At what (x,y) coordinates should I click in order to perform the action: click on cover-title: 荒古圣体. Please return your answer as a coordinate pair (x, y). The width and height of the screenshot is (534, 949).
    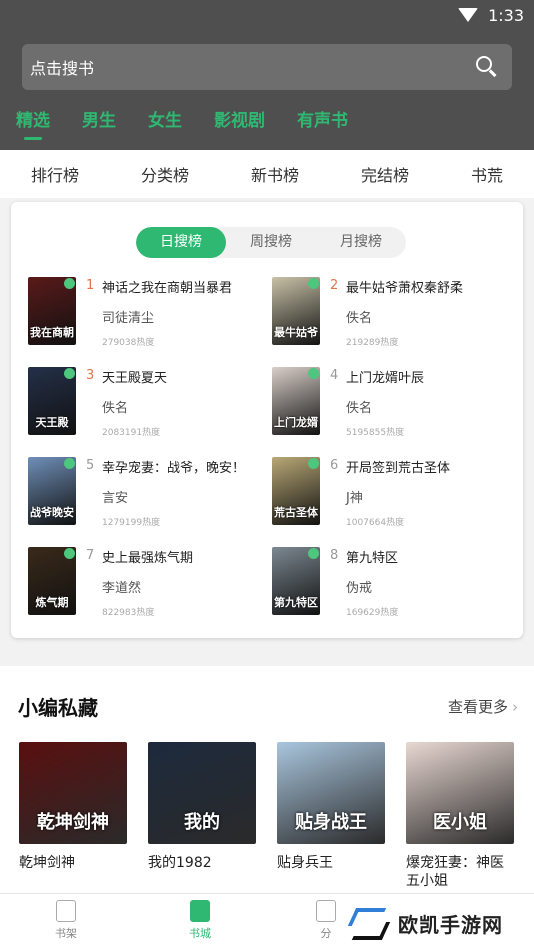
    Looking at the image, I should click on (296, 512).